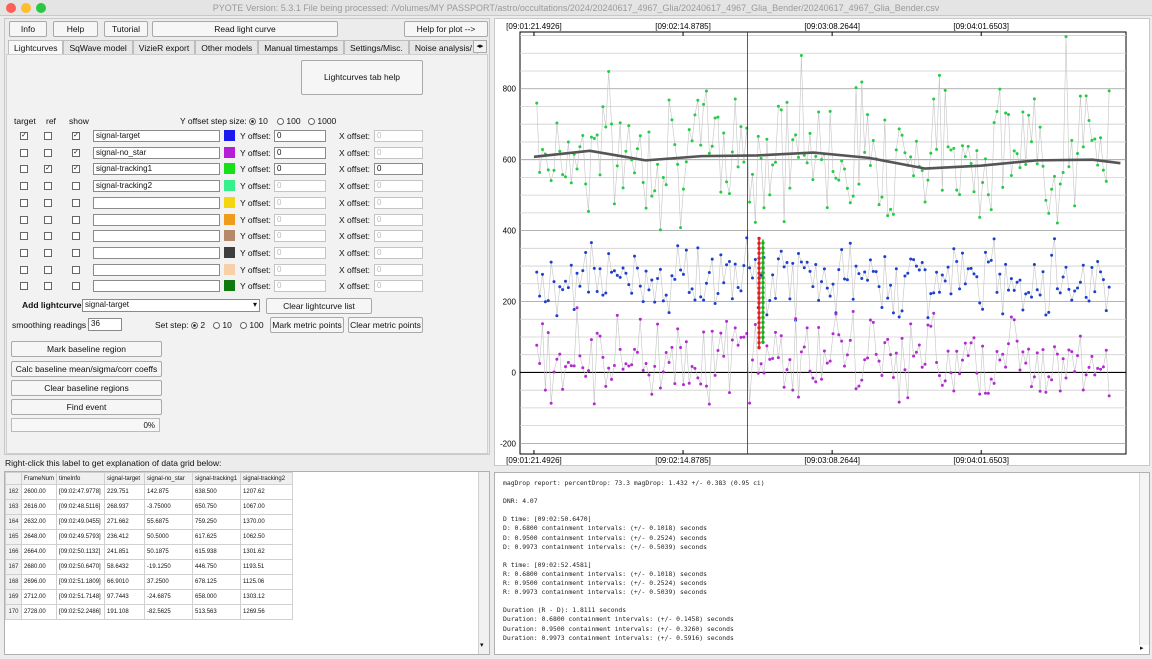 Image resolution: width=1152 pixels, height=659 pixels. What do you see at coordinates (169, 522) in the screenshot?
I see `grid-cell: 55.6875` at bounding box center [169, 522].